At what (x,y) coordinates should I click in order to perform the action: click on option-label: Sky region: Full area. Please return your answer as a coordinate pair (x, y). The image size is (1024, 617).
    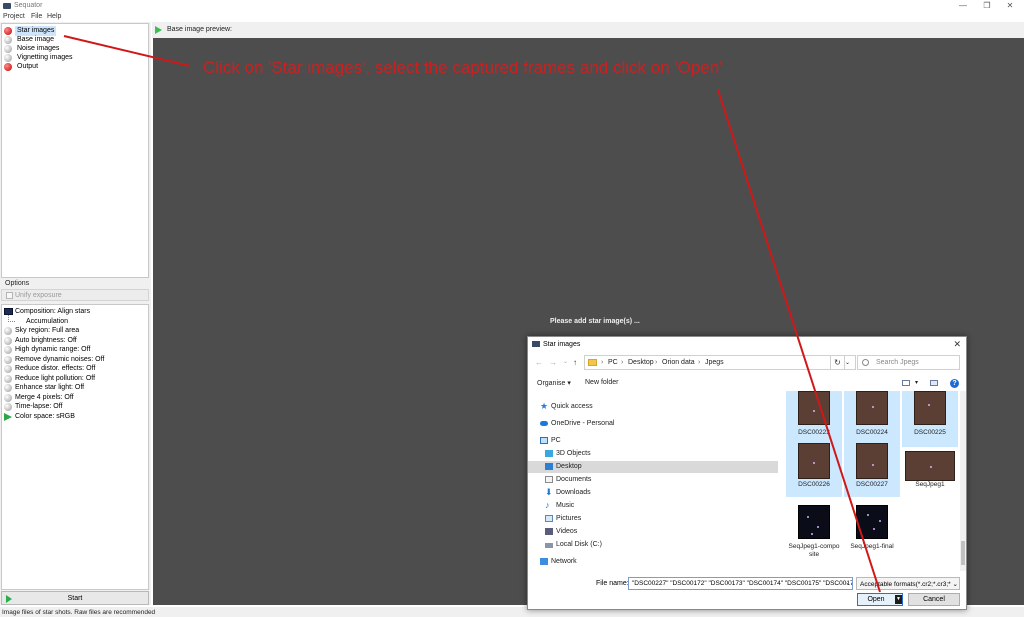
    Looking at the image, I should click on (47, 330).